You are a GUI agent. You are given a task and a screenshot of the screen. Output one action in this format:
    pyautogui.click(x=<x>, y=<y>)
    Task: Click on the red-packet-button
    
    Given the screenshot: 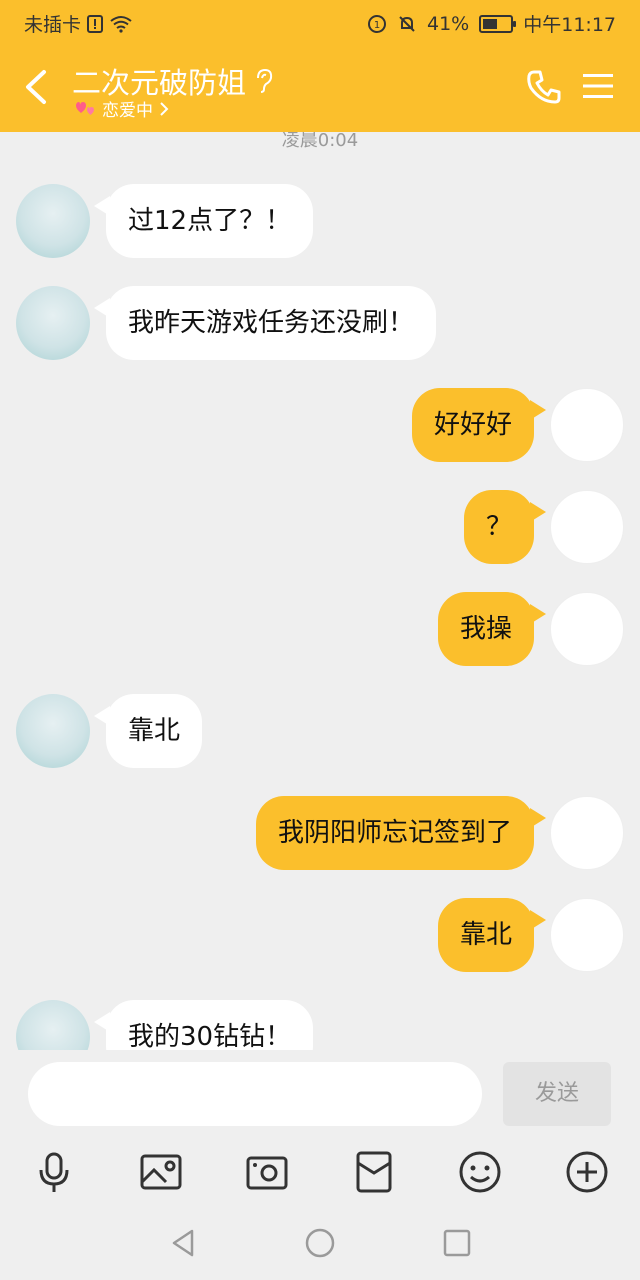 What is the action you would take?
    pyautogui.click(x=374, y=1172)
    